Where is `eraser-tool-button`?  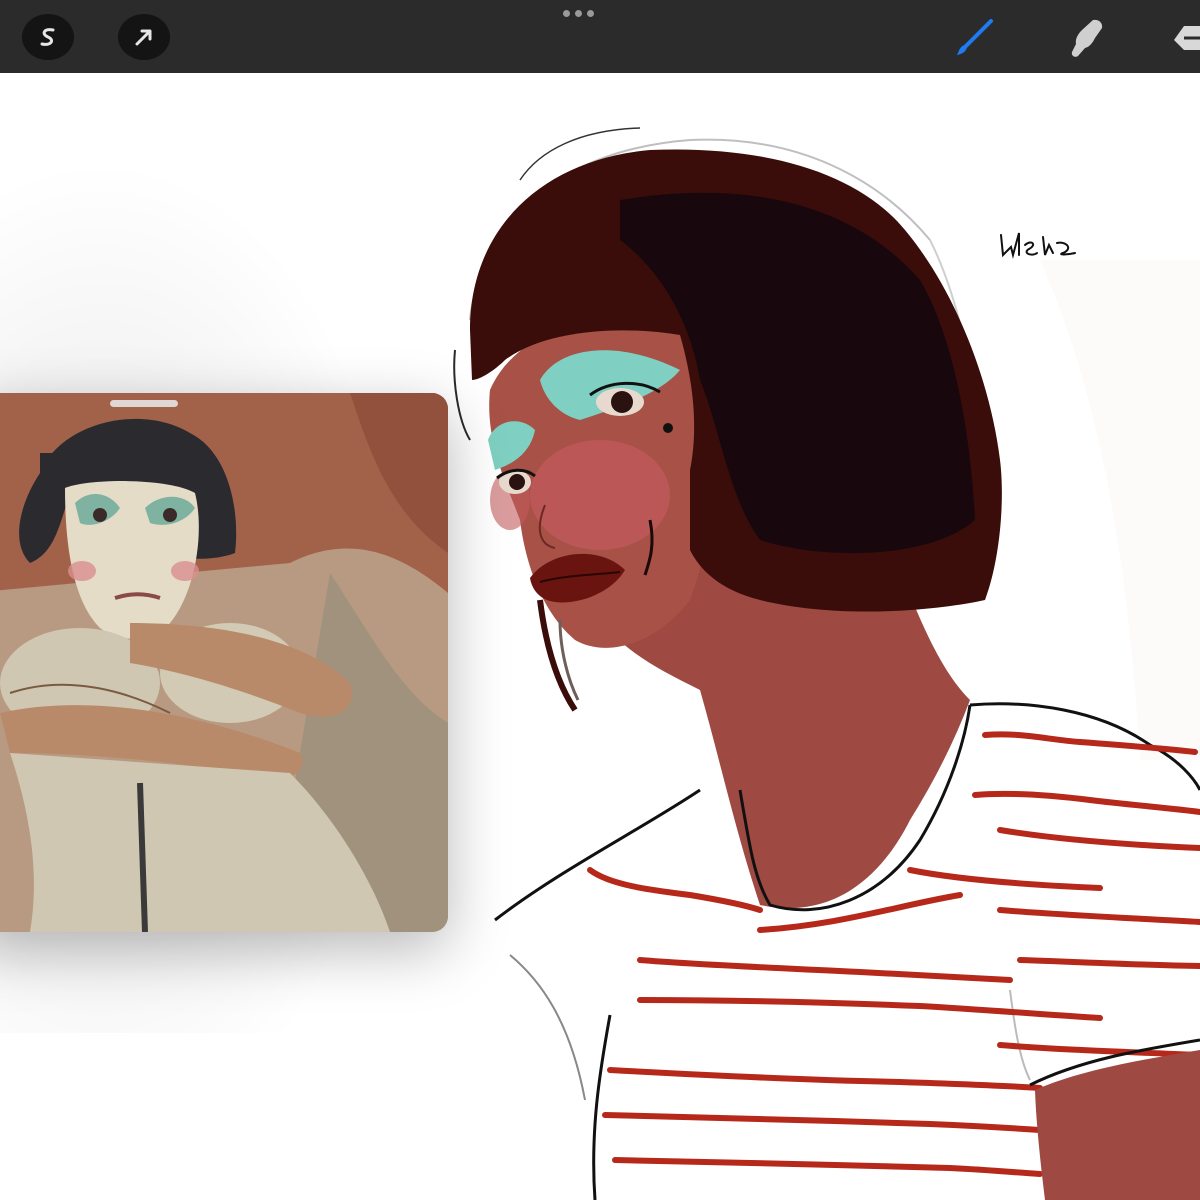
eraser-tool-button is located at coordinates (1184, 37).